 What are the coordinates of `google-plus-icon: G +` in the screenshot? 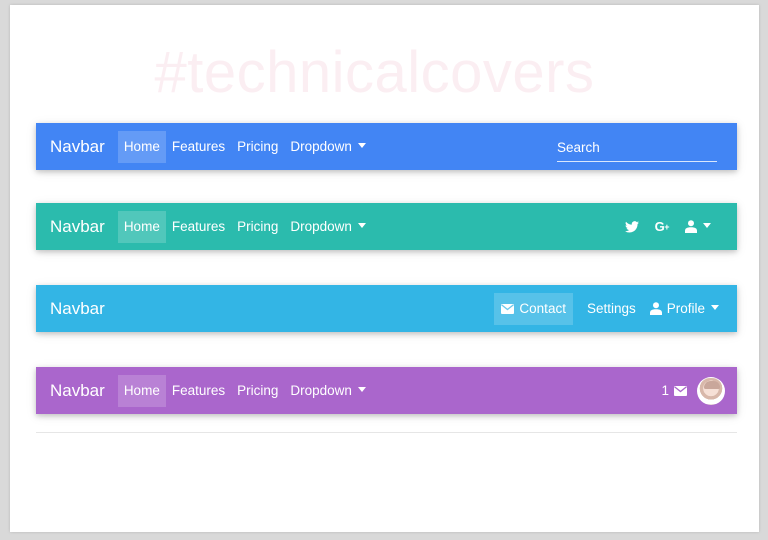 It's located at (662, 227).